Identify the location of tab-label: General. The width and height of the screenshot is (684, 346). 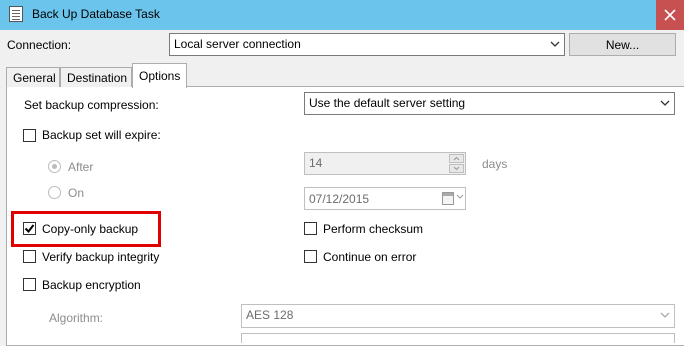
(34, 78).